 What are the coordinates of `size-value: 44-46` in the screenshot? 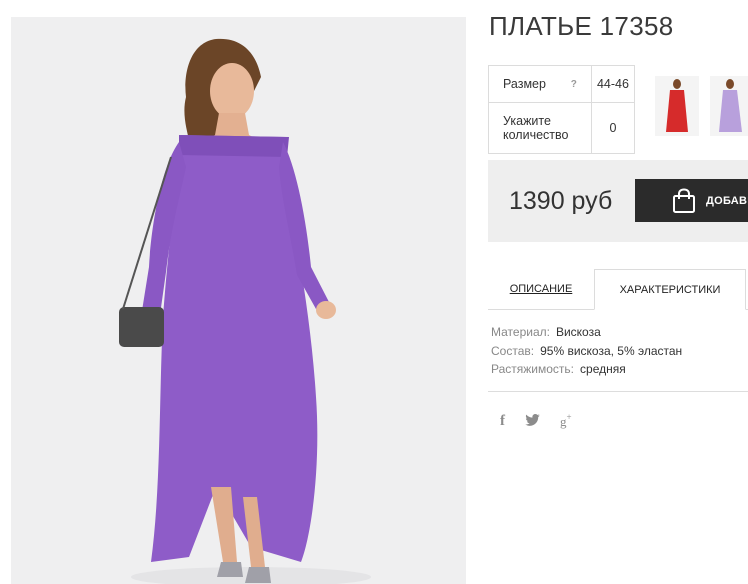 It's located at (613, 84).